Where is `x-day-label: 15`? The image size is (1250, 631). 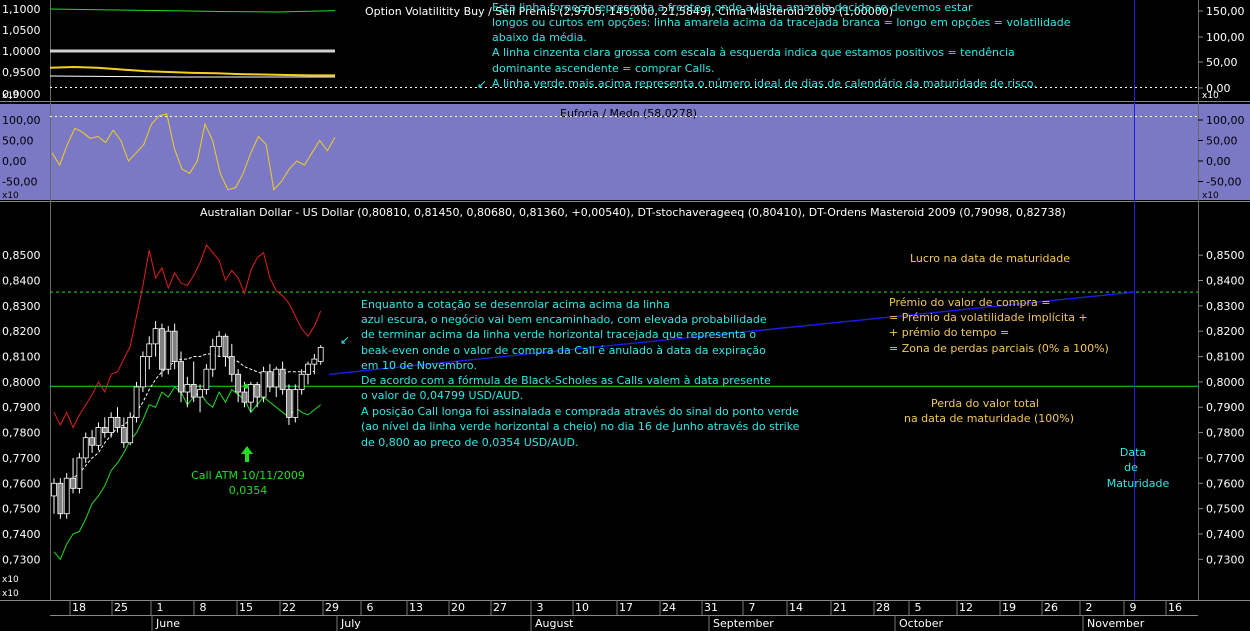 x-day-label: 15 is located at coordinates (246, 607).